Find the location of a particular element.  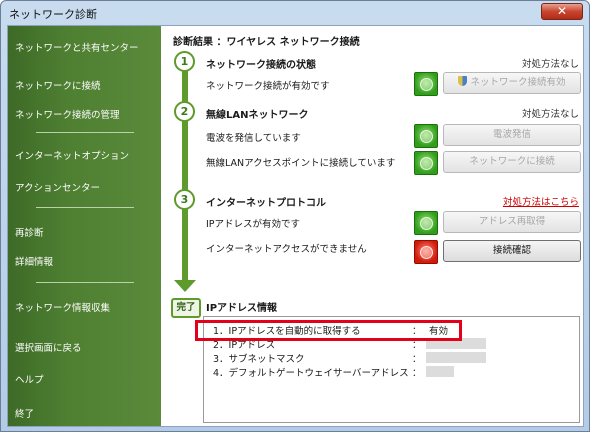

check-row-text: 無線LANアクセスポイントに接続しています is located at coordinates (301, 163).